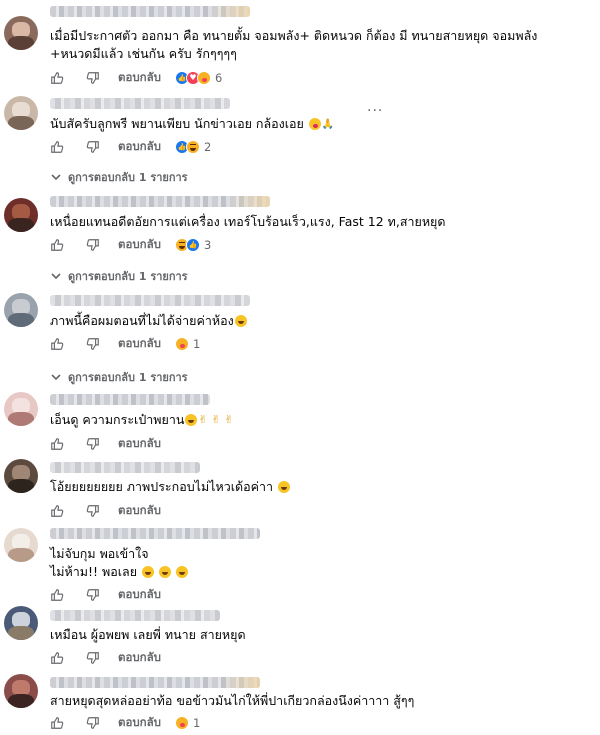  I want to click on reaction-count: 2, so click(208, 147).